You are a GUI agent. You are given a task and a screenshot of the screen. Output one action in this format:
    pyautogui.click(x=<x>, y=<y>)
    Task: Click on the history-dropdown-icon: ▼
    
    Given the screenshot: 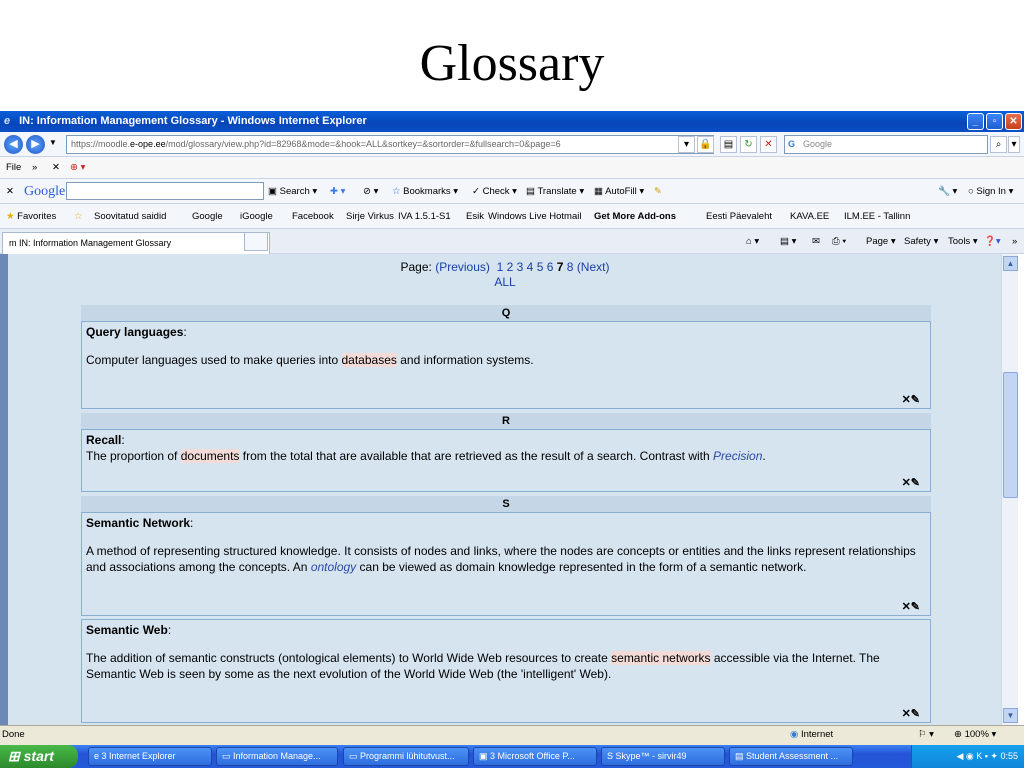 What is the action you would take?
    pyautogui.click(x=53, y=142)
    